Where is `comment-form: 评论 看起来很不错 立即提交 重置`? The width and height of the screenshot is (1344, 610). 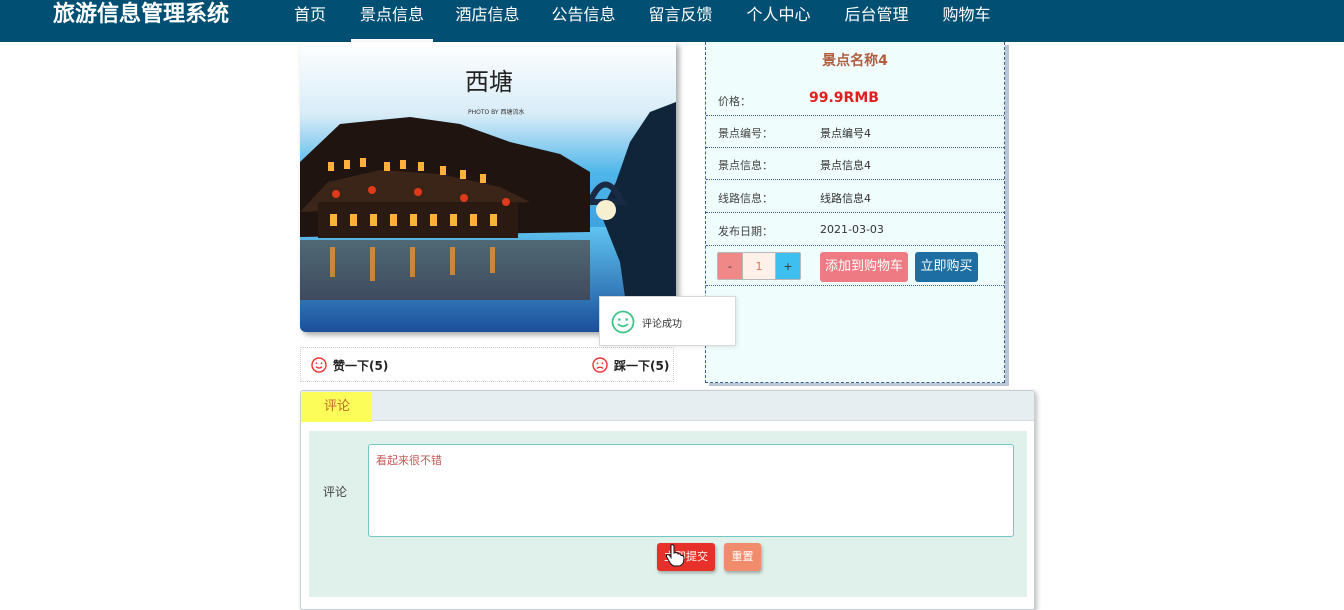 comment-form: 评论 看起来很不错 立即提交 重置 is located at coordinates (668, 514).